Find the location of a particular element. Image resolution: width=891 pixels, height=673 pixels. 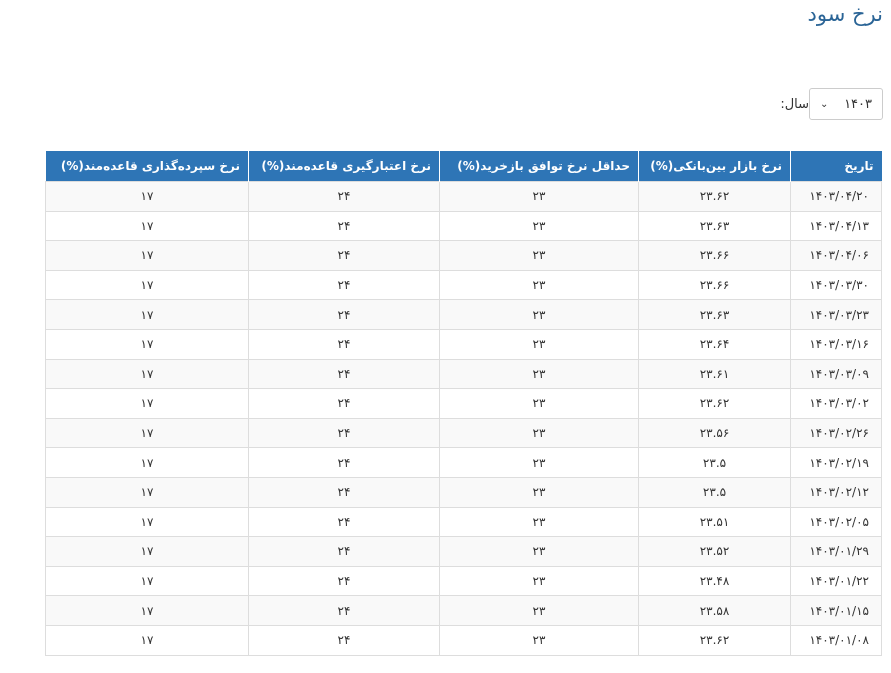

table-row: ۱۴۰۳/۰۱/۲۲ ۲۳.۴۸ ۲۳ ۲۴ ۱۷ is located at coordinates (463, 581).